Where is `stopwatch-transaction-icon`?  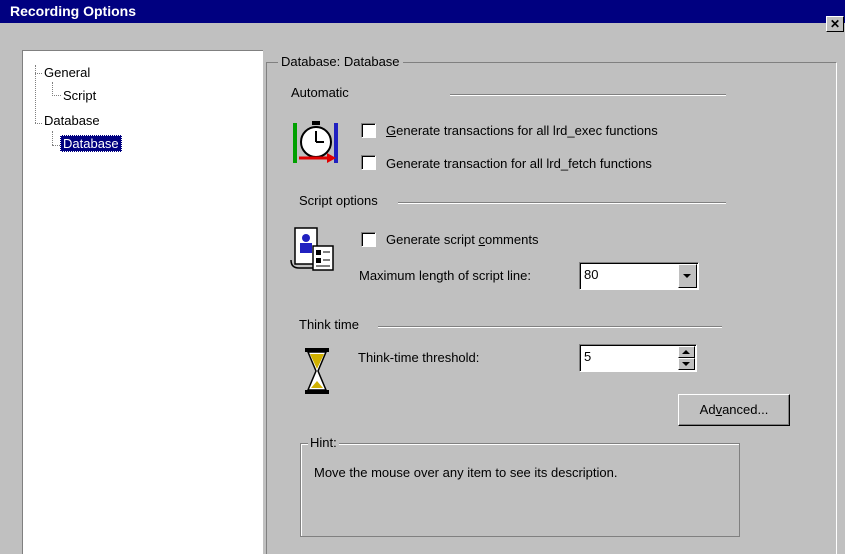
stopwatch-transaction-icon is located at coordinates (316, 142).